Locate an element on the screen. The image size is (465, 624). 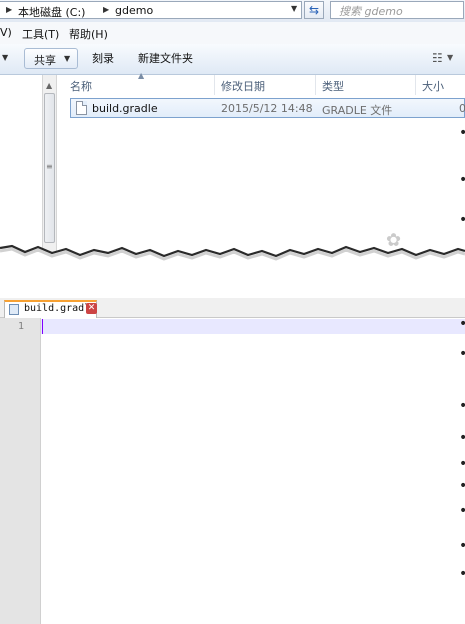
breadcrumb-drive: 本地磁盘 (C:) is located at coordinates (51, 12).